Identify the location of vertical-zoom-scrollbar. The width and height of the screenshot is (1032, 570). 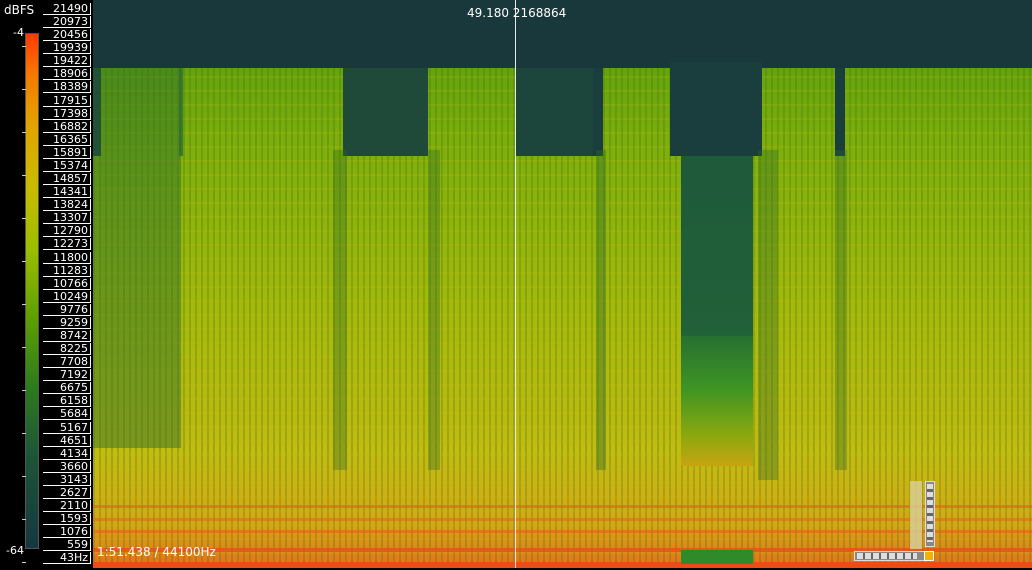
(930, 514).